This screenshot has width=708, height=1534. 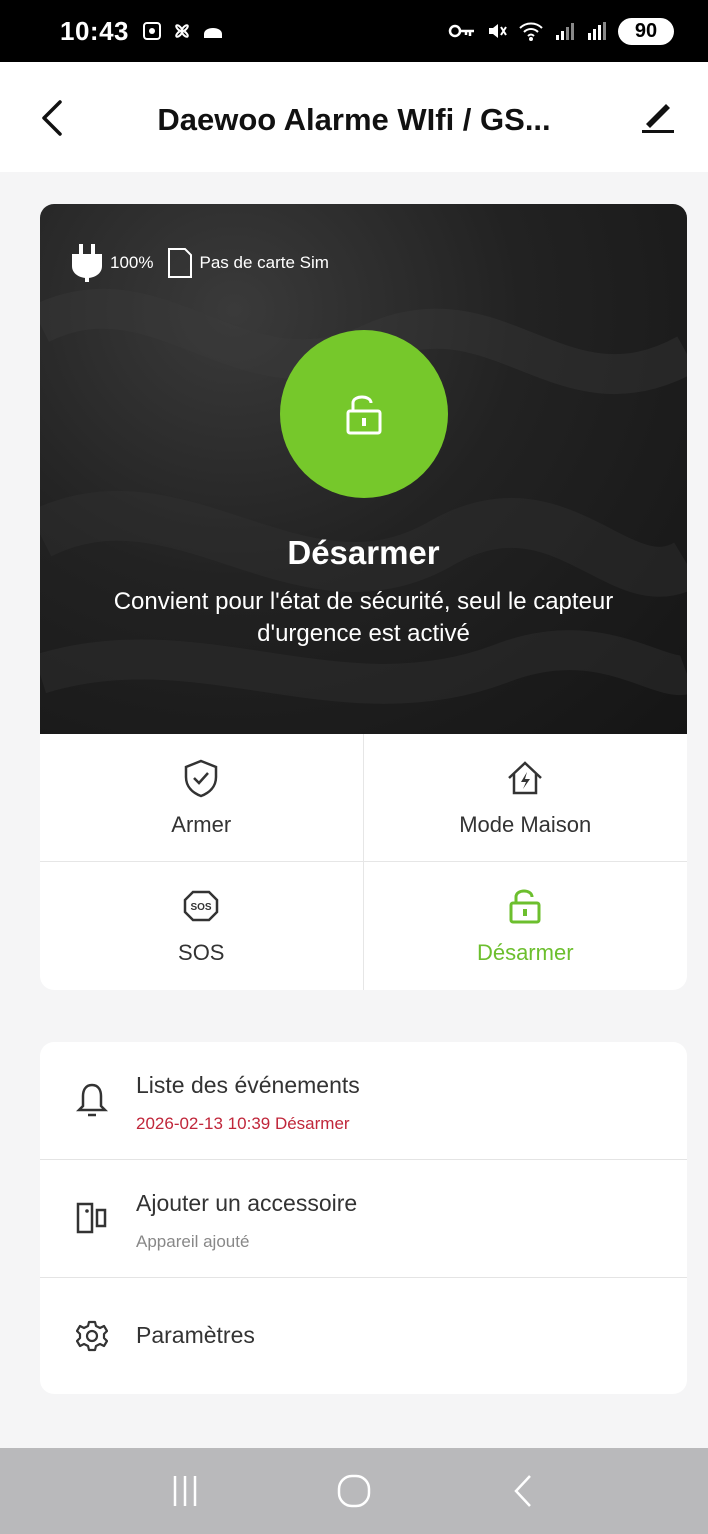 What do you see at coordinates (363, 552) in the screenshot?
I see `current-mode-title: Désarmer` at bounding box center [363, 552].